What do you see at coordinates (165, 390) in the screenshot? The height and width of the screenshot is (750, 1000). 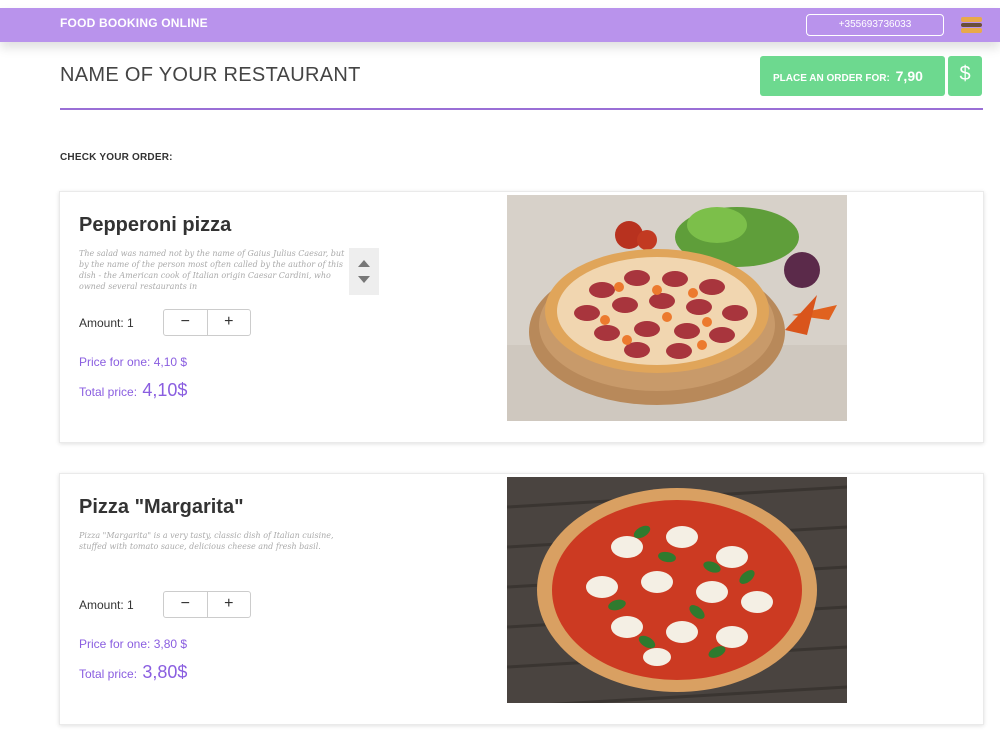 I see `total-price-value: 4,10$` at bounding box center [165, 390].